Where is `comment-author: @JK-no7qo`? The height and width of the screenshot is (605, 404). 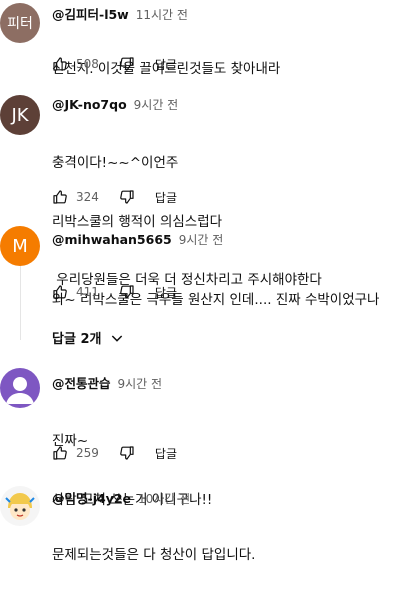
comment-author: @JK-no7qo is located at coordinates (89, 104).